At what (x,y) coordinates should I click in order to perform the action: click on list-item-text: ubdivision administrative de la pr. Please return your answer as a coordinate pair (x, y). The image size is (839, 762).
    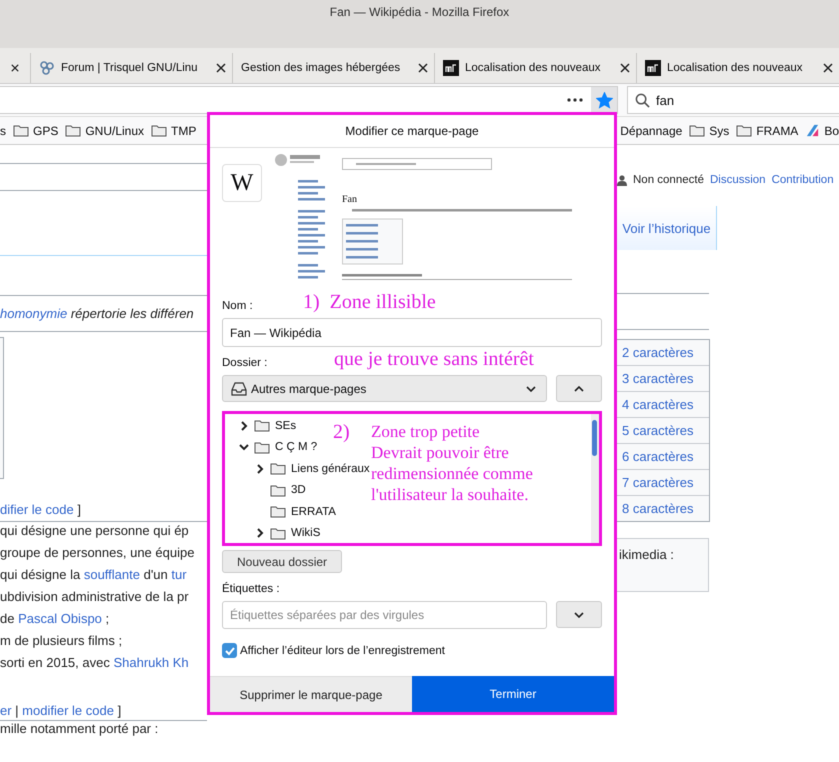
    Looking at the image, I should click on (94, 596).